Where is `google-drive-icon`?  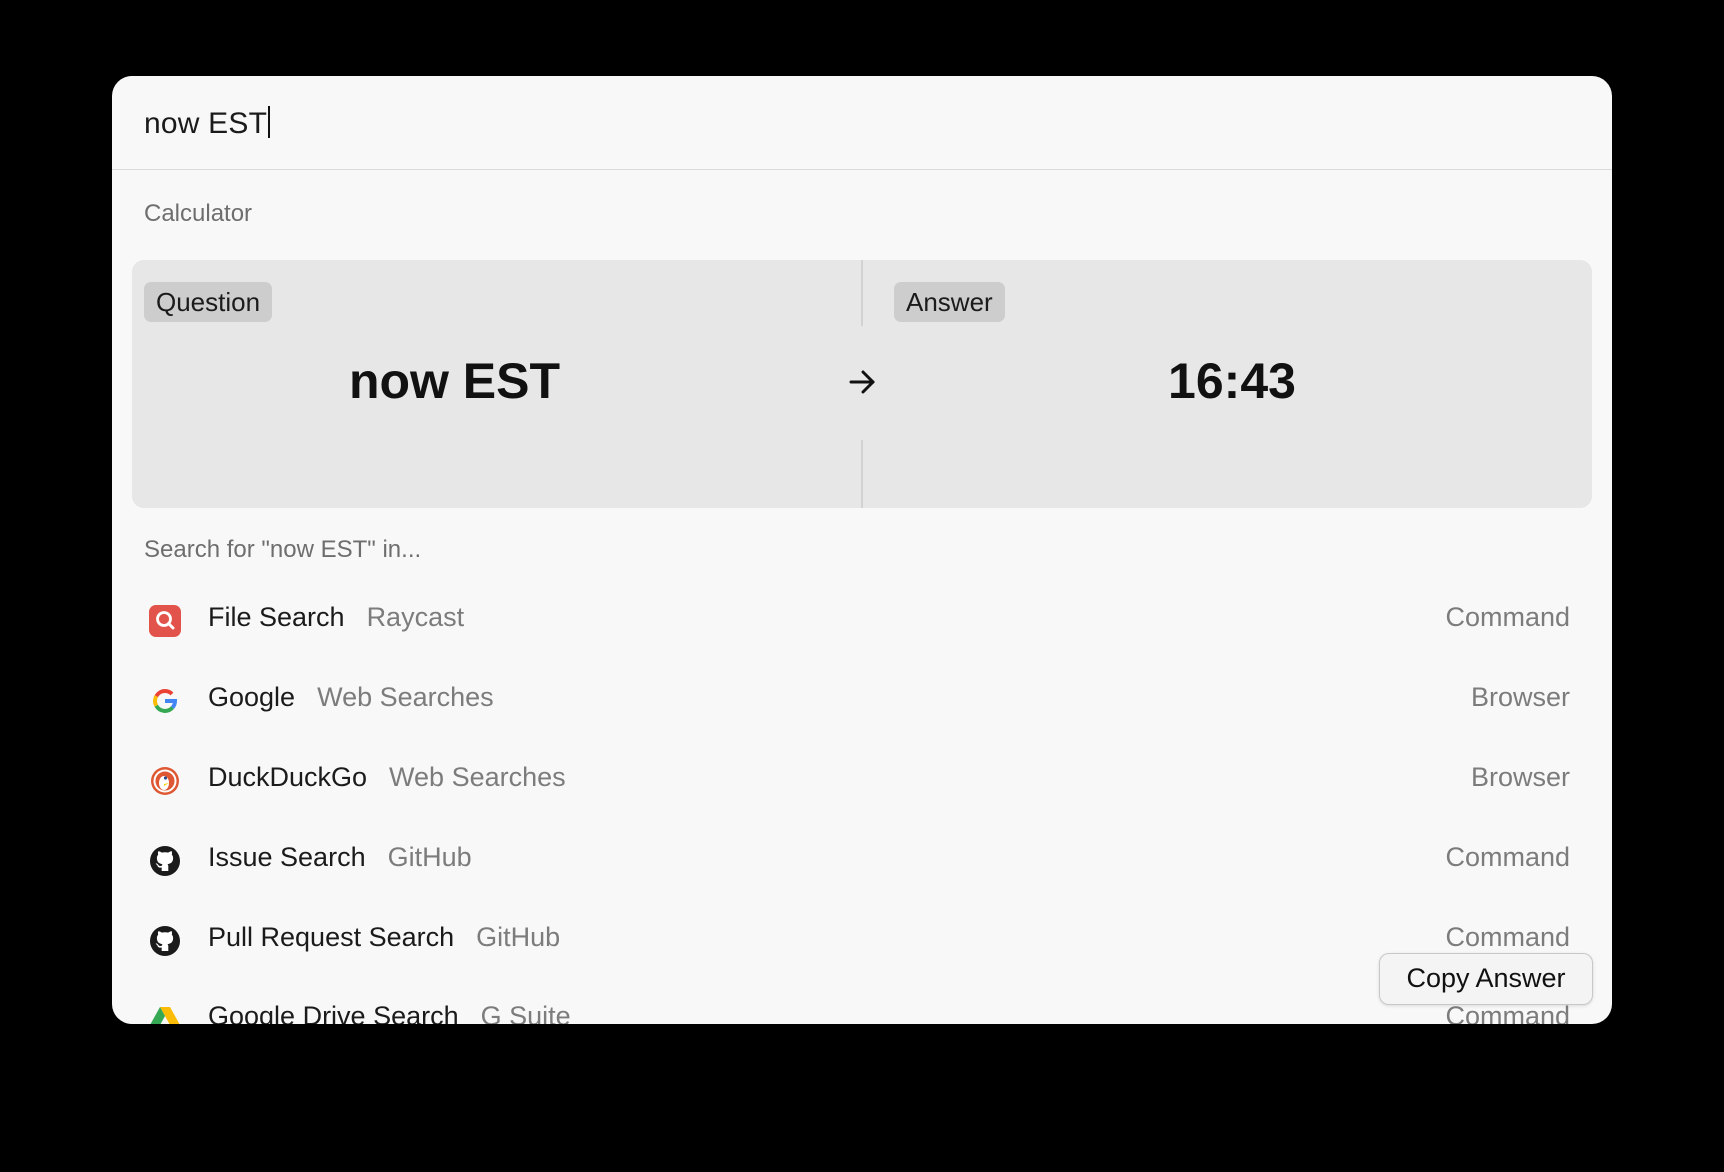 google-drive-icon is located at coordinates (165, 1015).